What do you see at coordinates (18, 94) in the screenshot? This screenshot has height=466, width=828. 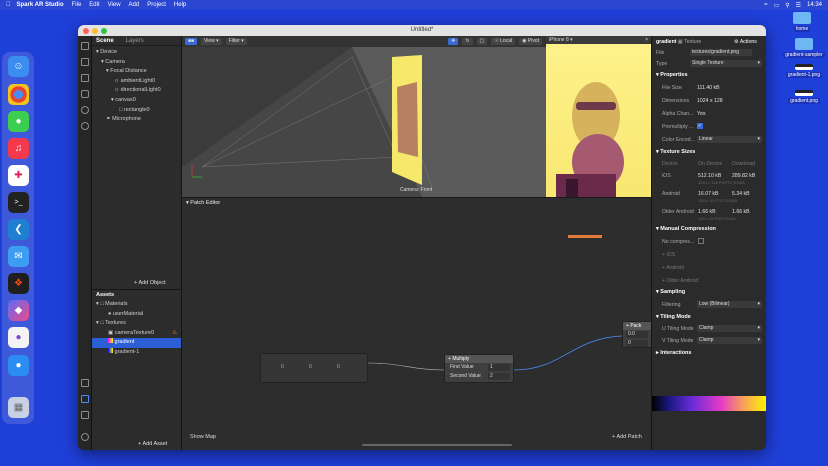 I see `chrome-icon` at bounding box center [18, 94].